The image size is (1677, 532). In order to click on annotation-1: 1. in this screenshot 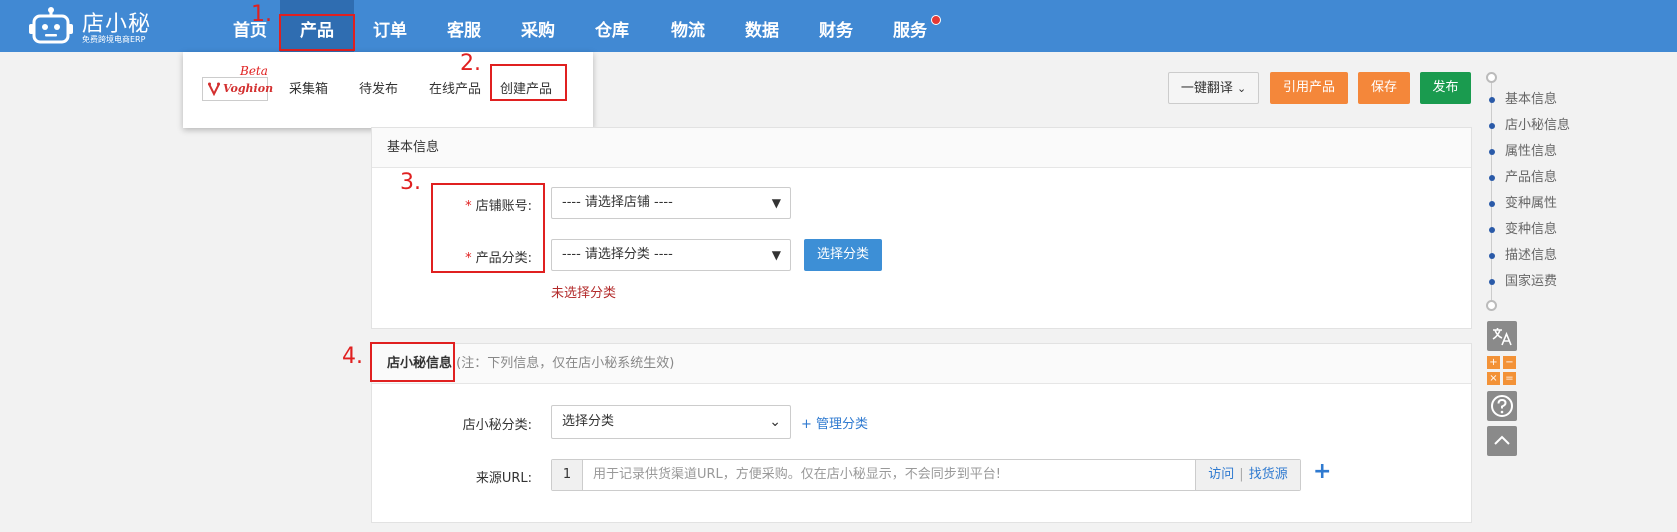, I will do `click(261, 14)`.